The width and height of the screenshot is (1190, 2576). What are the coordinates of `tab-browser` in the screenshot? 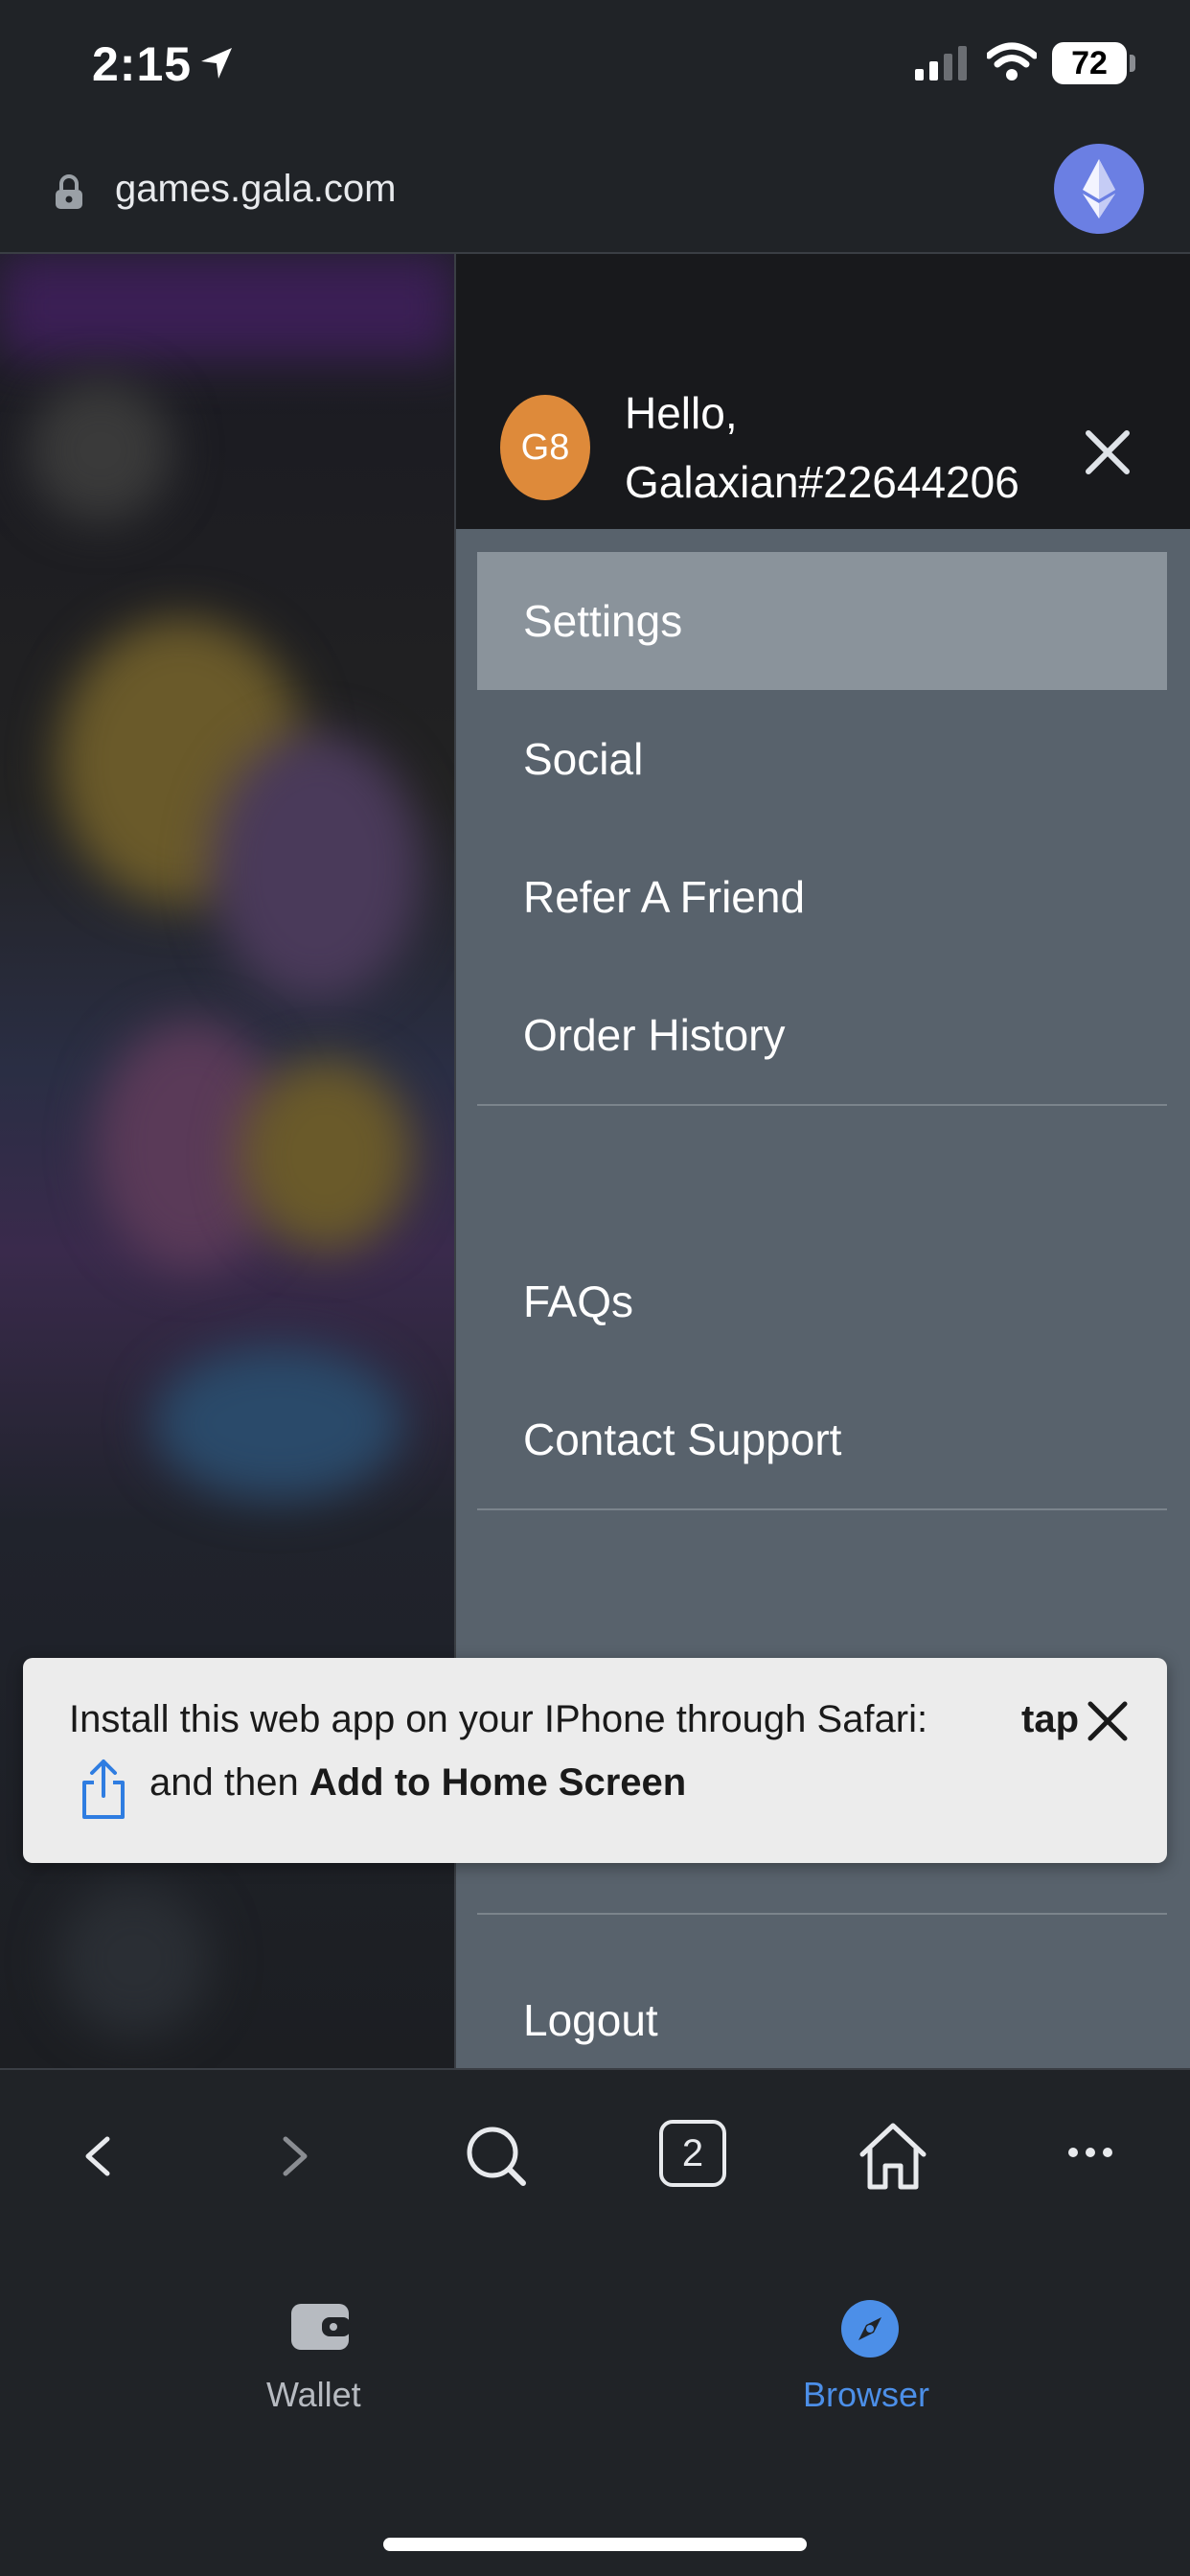 It's located at (870, 2331).